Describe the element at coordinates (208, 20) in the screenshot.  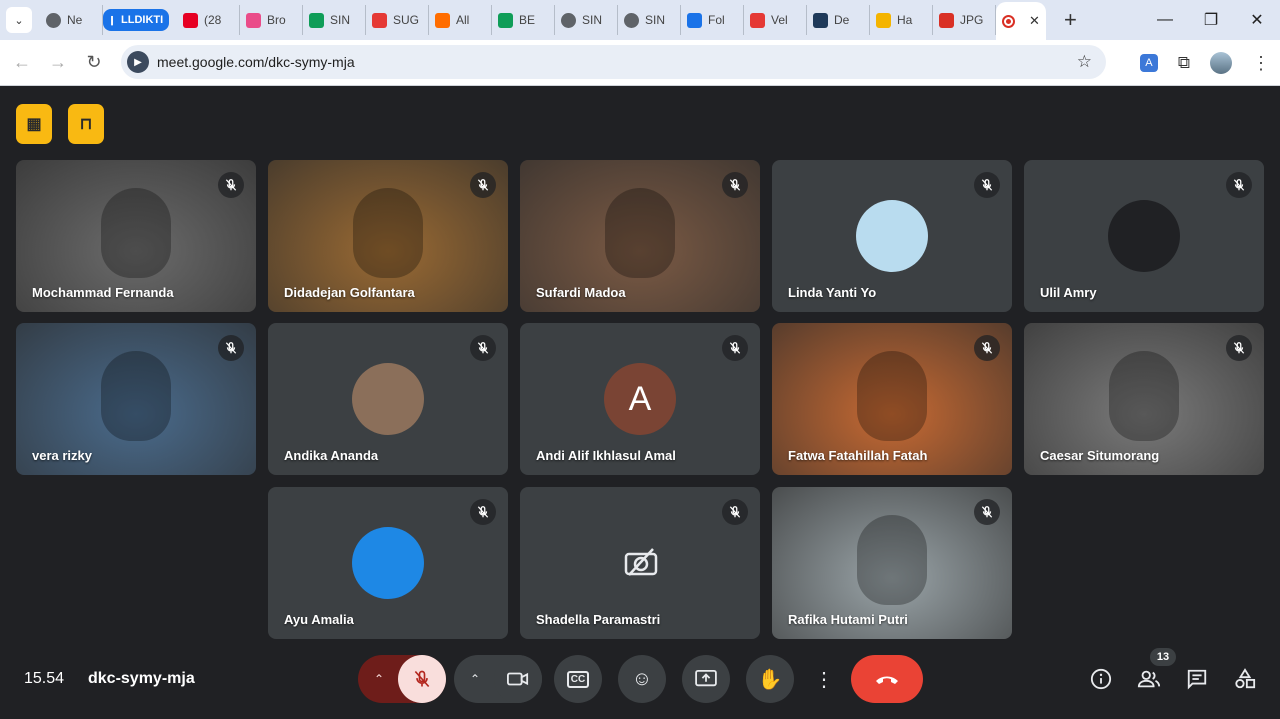
I see `browser-tab: (28` at that location.